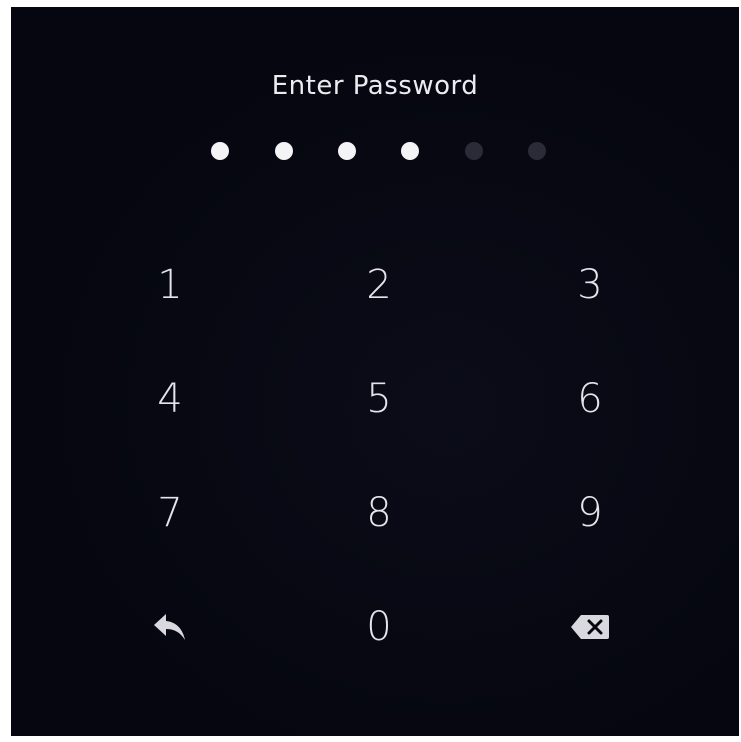 The height and width of the screenshot is (742, 741). What do you see at coordinates (379, 627) in the screenshot?
I see `key-0: 0` at bounding box center [379, 627].